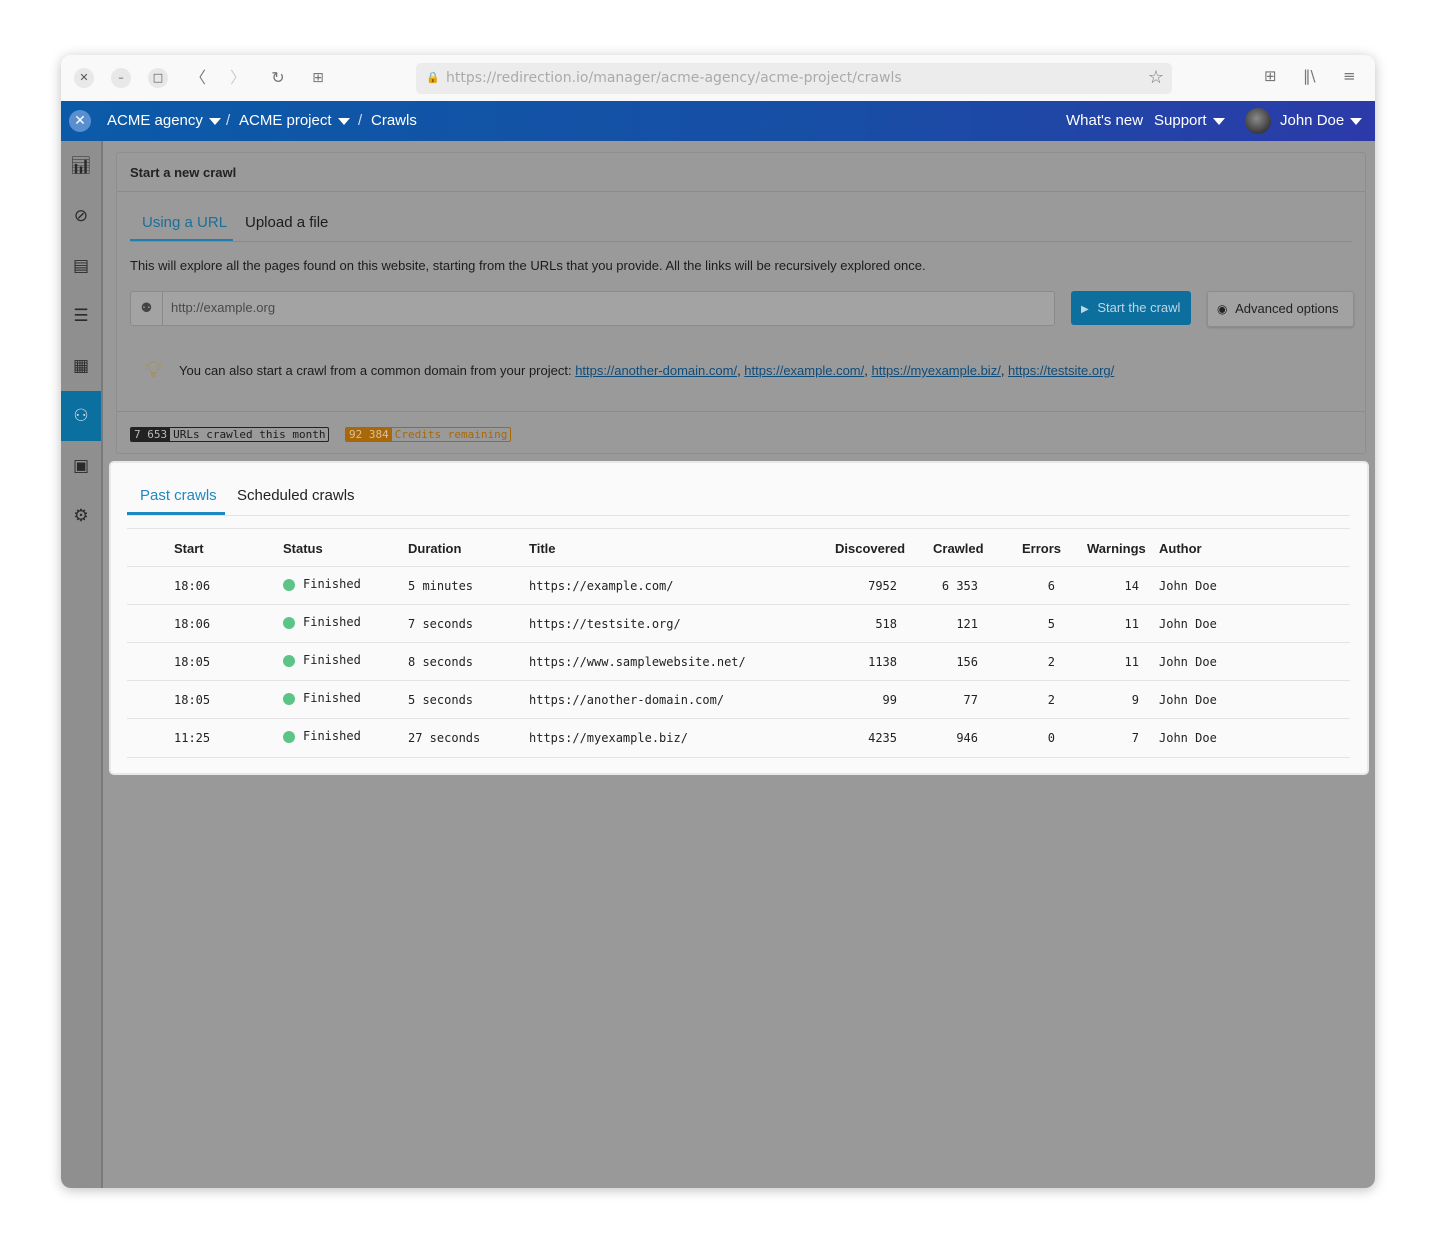 The height and width of the screenshot is (1255, 1436). I want to click on cell-duration: 5 seconds, so click(441, 700).